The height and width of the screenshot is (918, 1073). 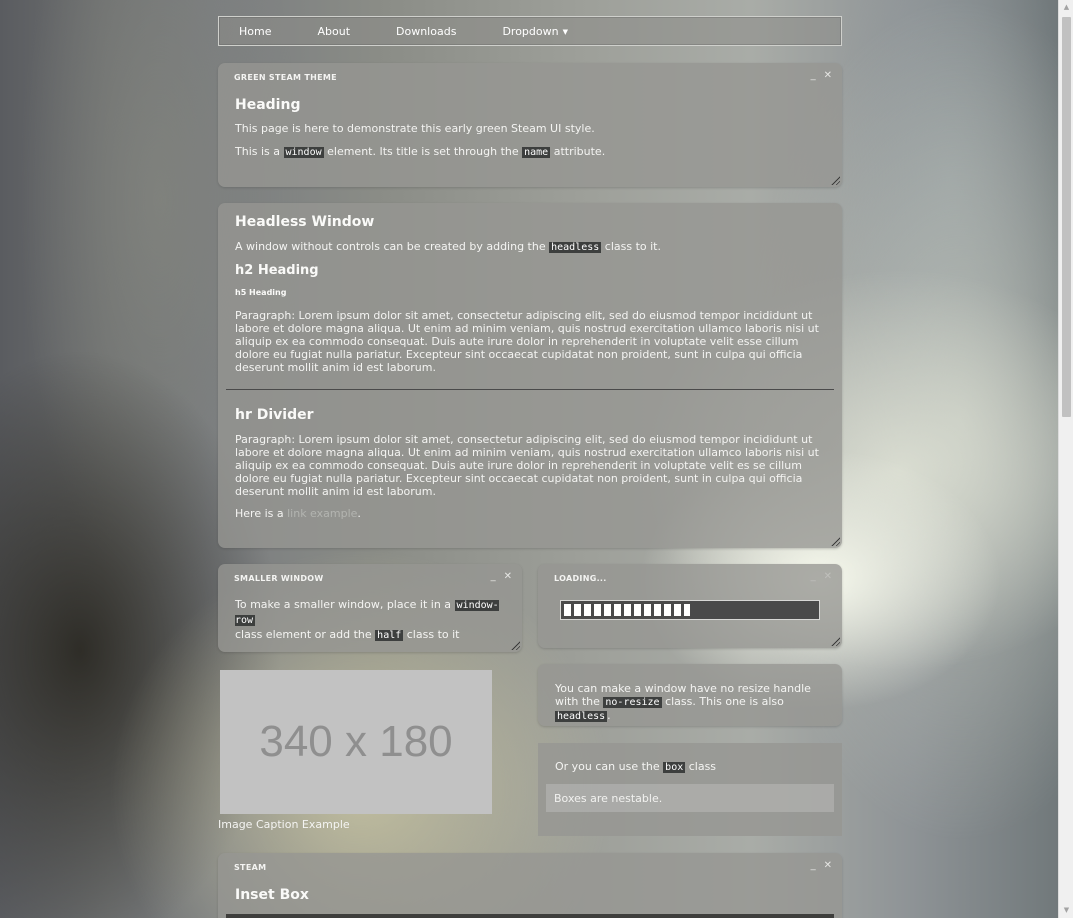 What do you see at coordinates (277, 270) in the screenshot?
I see `h2-heading: h2 Heading` at bounding box center [277, 270].